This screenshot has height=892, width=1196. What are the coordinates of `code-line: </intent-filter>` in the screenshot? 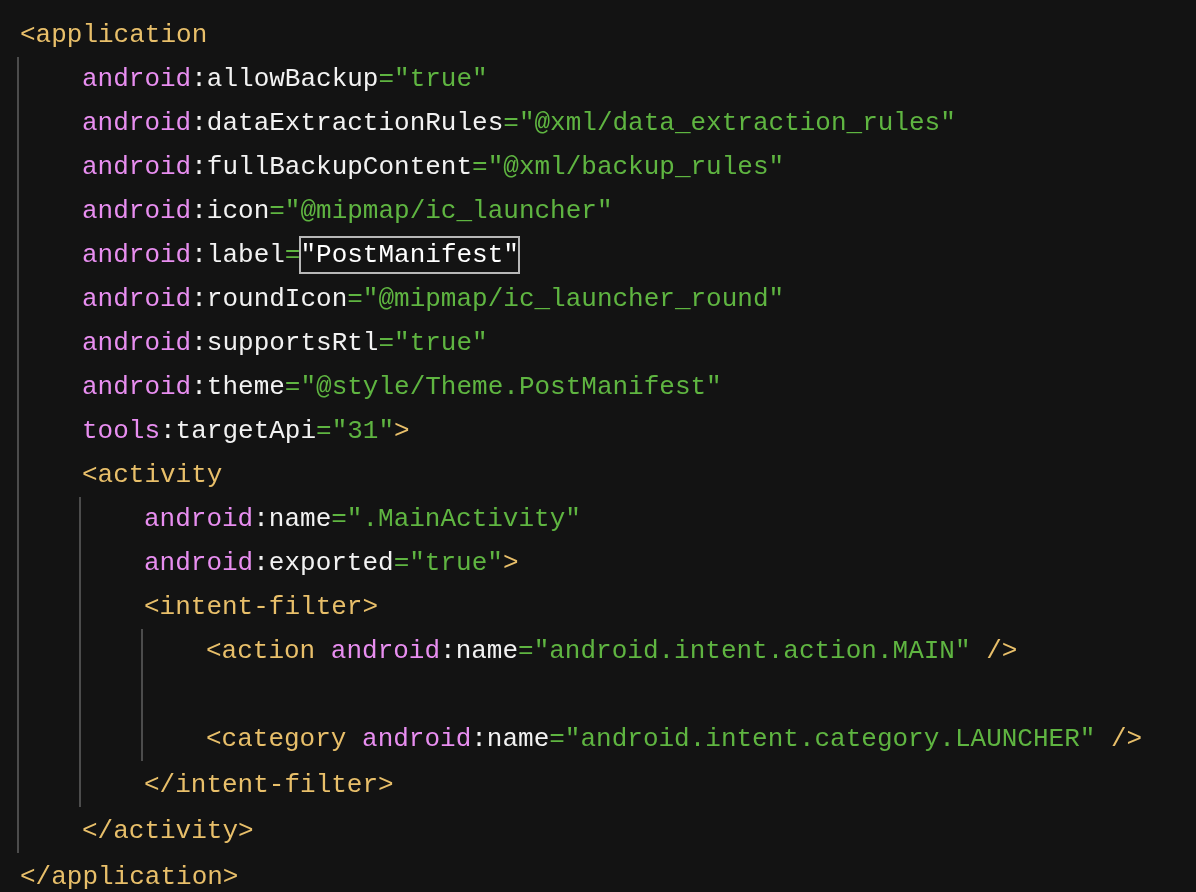 It's located at (269, 785).